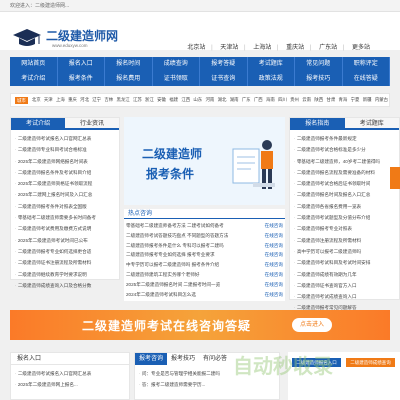 The width and height of the screenshot is (400, 400). I want to click on nav-item: 报考技巧, so click(319, 78).